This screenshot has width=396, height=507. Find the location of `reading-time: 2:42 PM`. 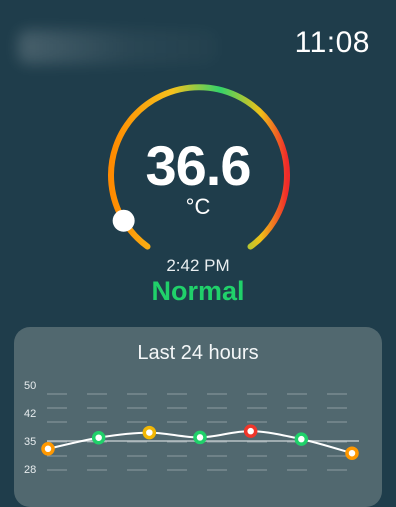

reading-time: 2:42 PM is located at coordinates (198, 265).